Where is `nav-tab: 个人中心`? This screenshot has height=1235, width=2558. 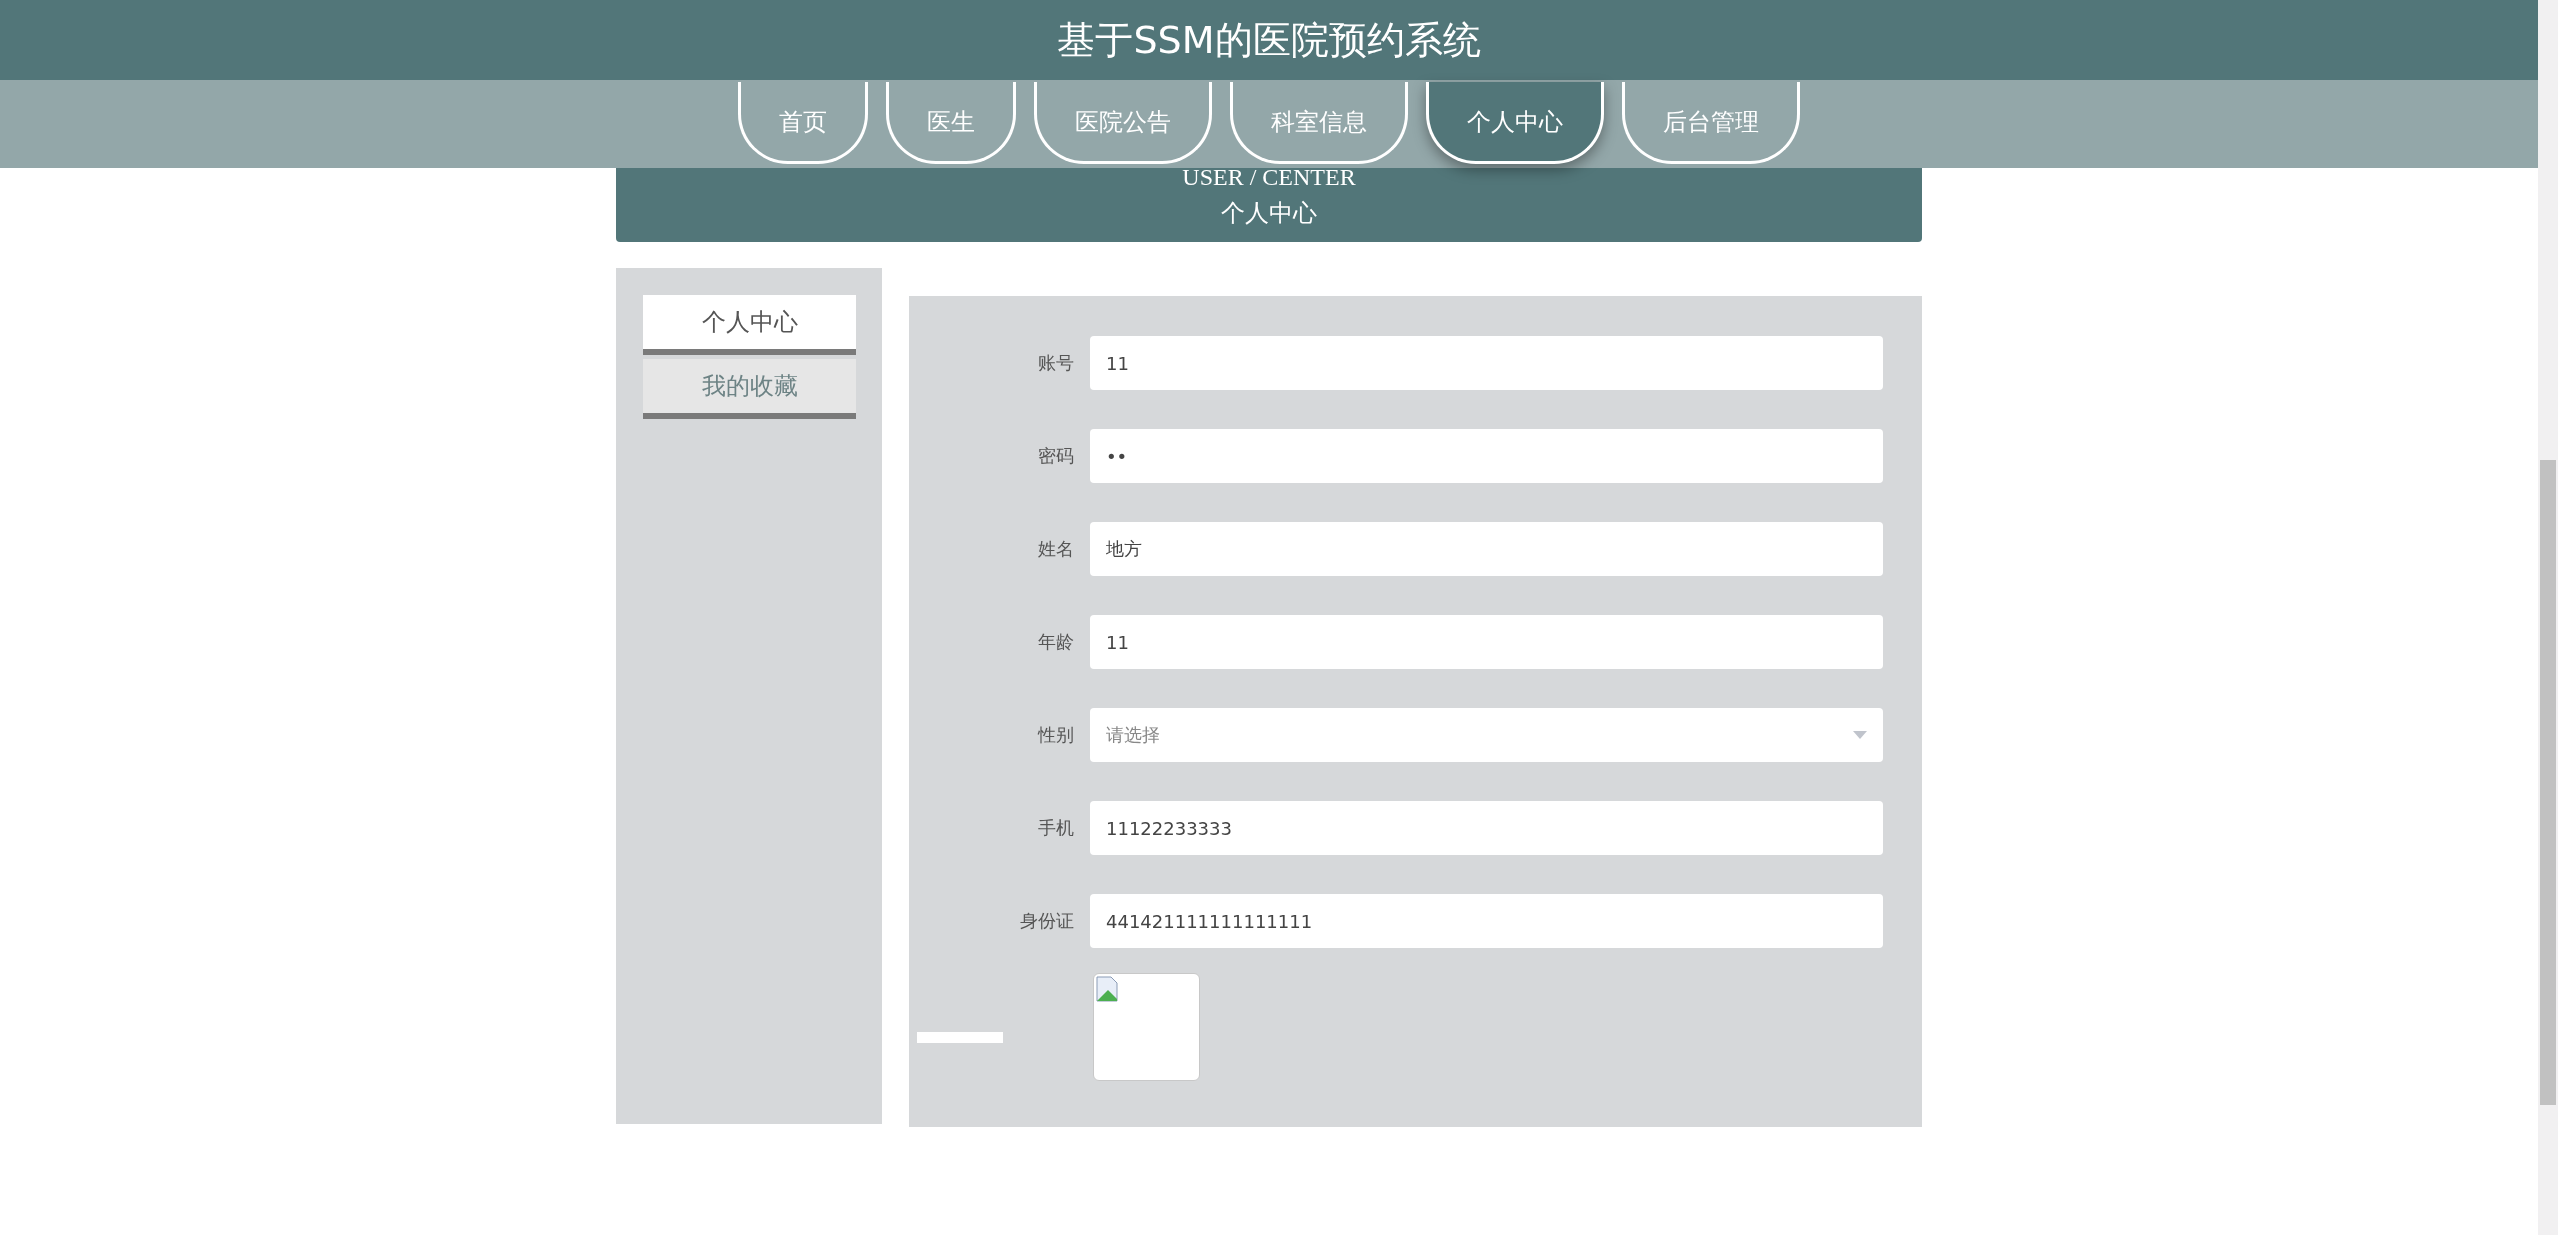
nav-tab: 个人中心 is located at coordinates (1515, 123).